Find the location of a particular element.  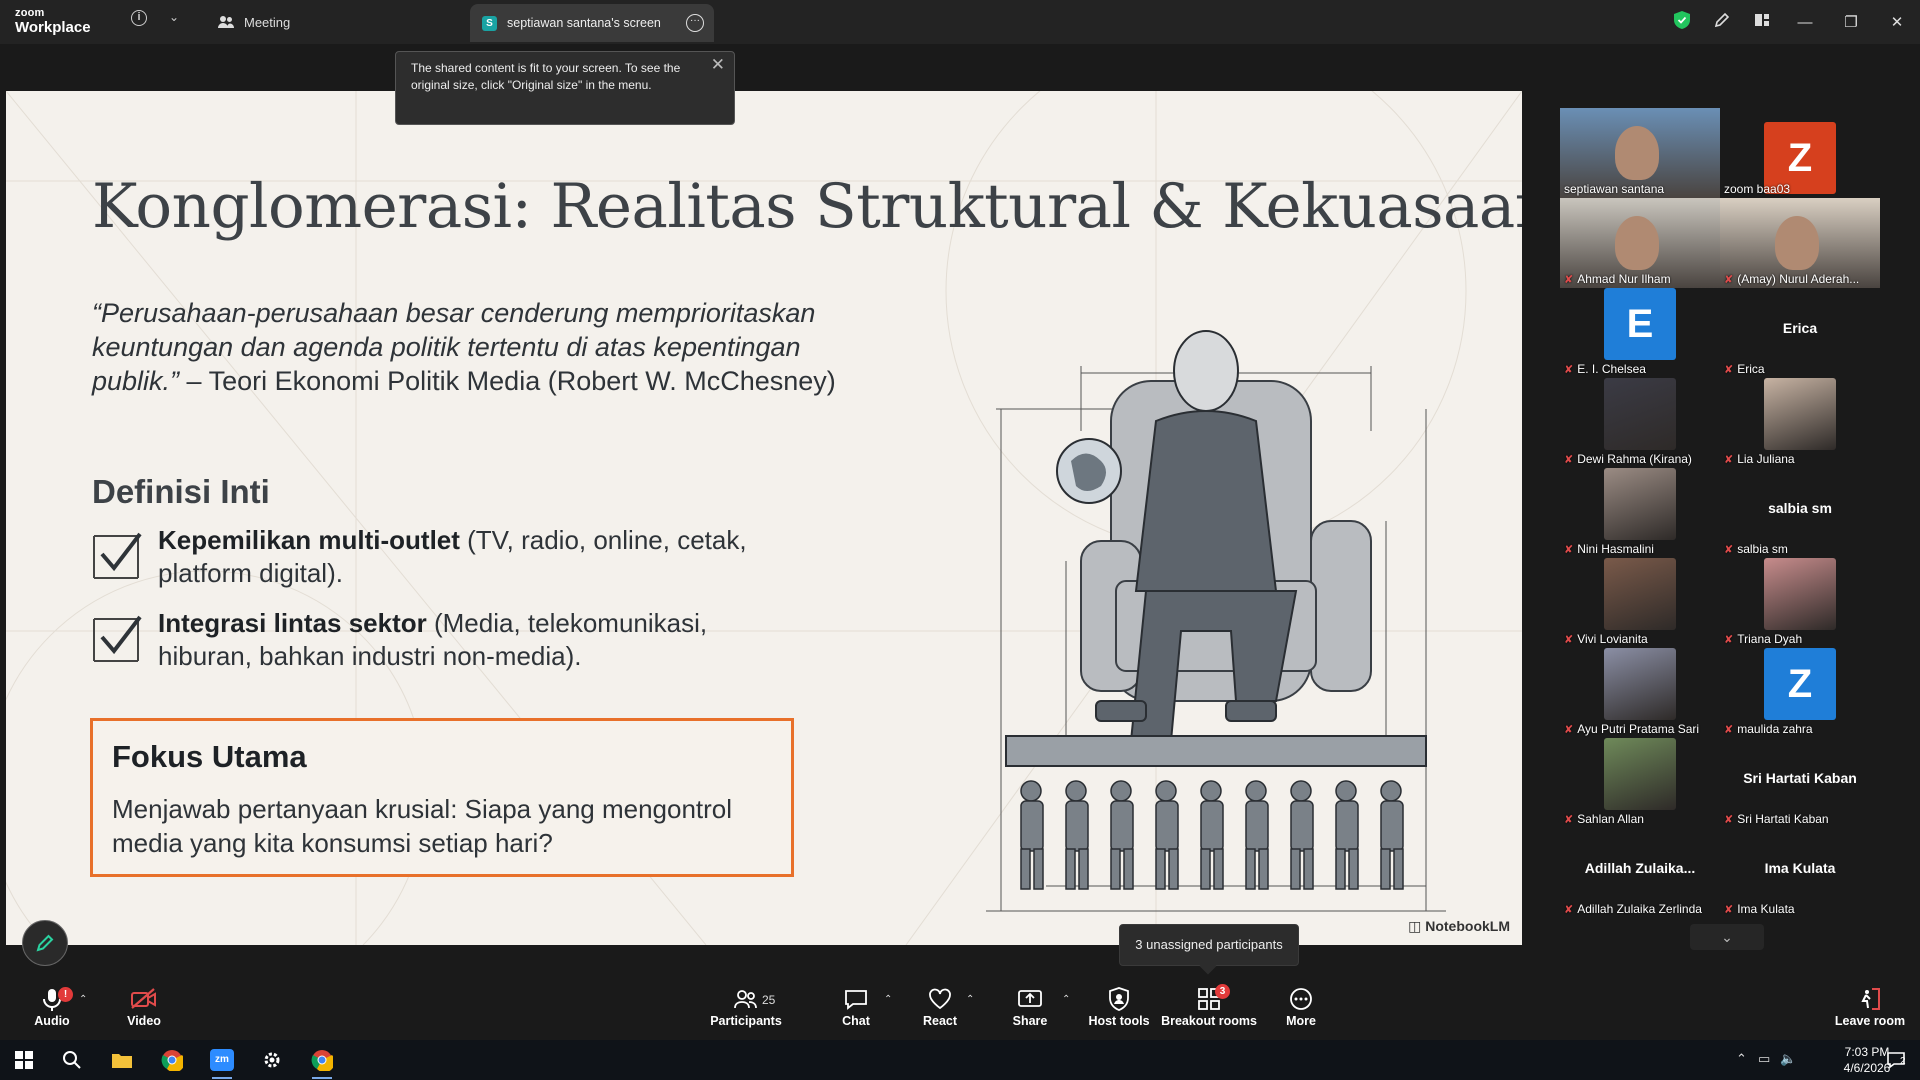

participant-avatar: Z is located at coordinates (1800, 684).